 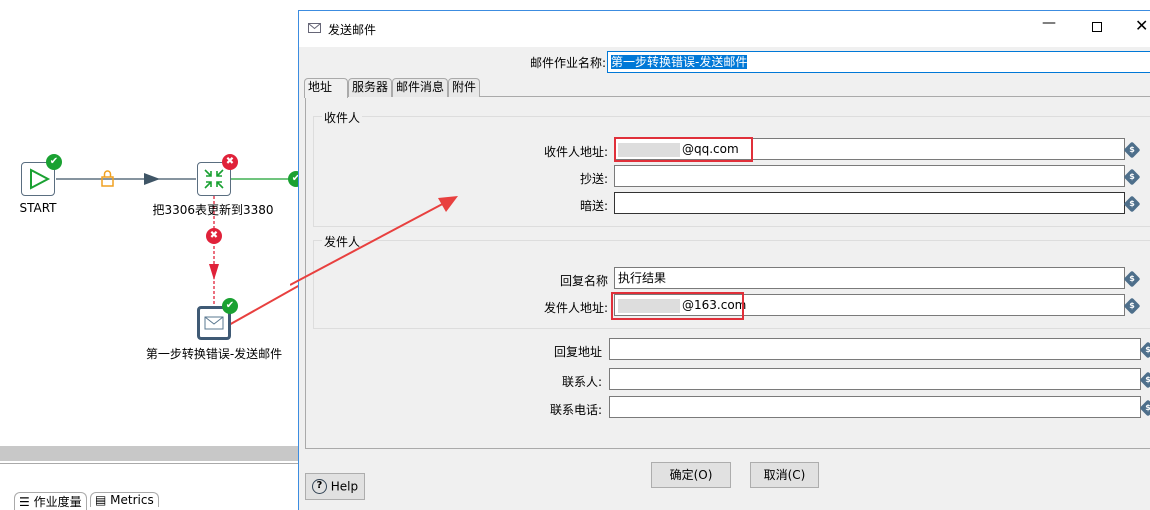 What do you see at coordinates (213, 210) in the screenshot?
I see `node-label: 把3306表更新到3380` at bounding box center [213, 210].